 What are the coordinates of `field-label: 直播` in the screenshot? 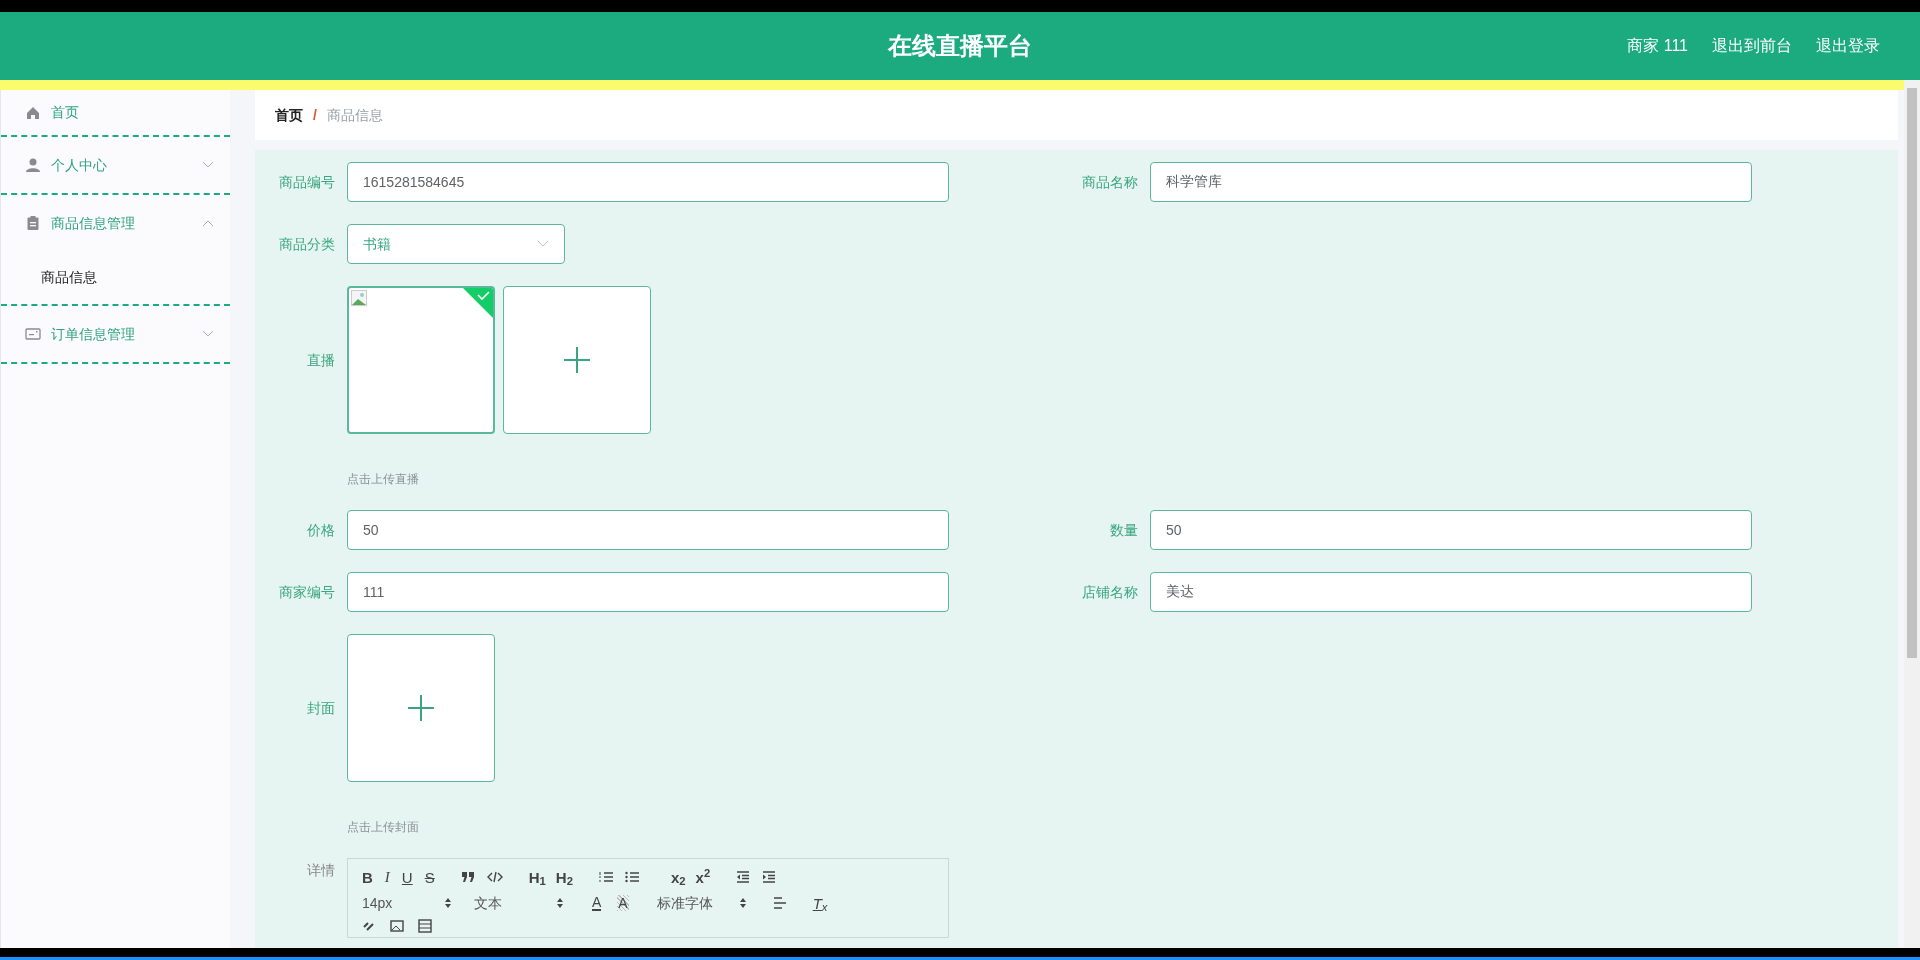 It's located at (321, 360).